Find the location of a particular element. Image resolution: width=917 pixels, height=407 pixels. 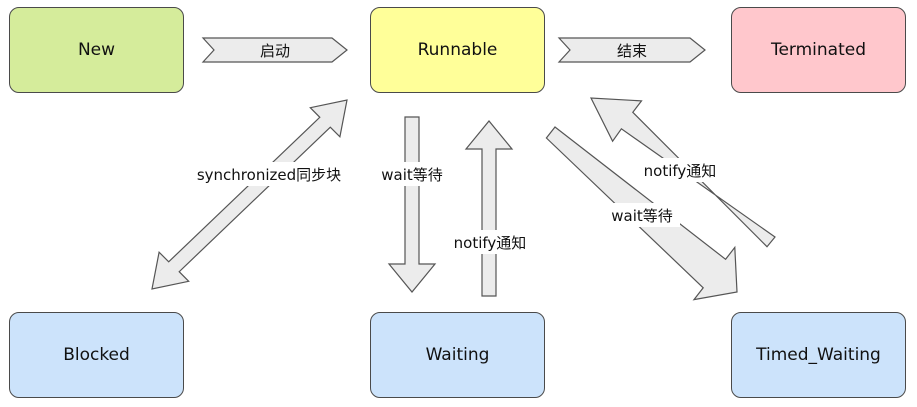

label-wait: wait等待 is located at coordinates (412, 175).